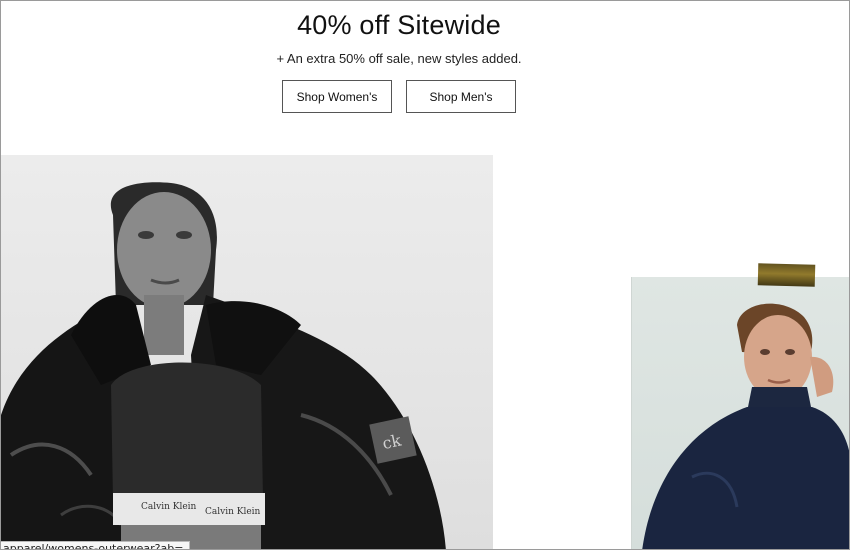 The height and width of the screenshot is (550, 850). I want to click on shop-men-button: Shop Men's, so click(461, 96).